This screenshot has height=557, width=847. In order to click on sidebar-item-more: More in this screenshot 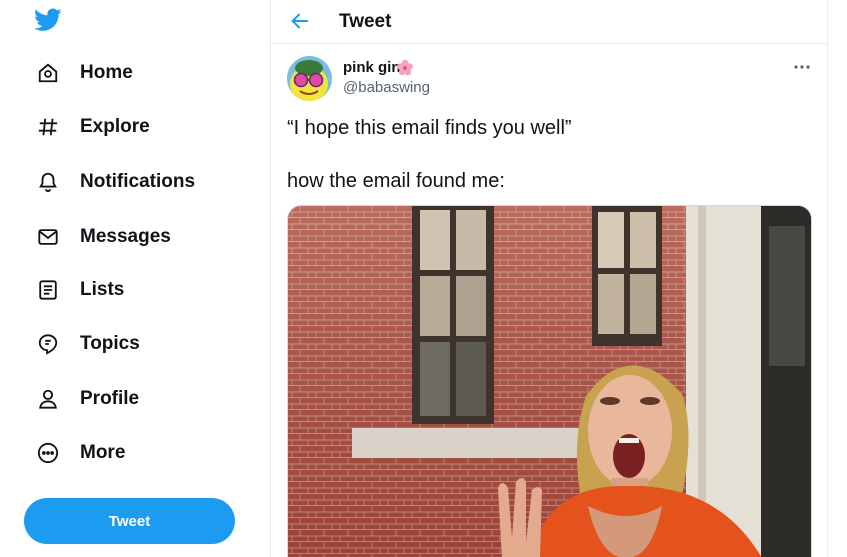, I will do `click(79, 453)`.